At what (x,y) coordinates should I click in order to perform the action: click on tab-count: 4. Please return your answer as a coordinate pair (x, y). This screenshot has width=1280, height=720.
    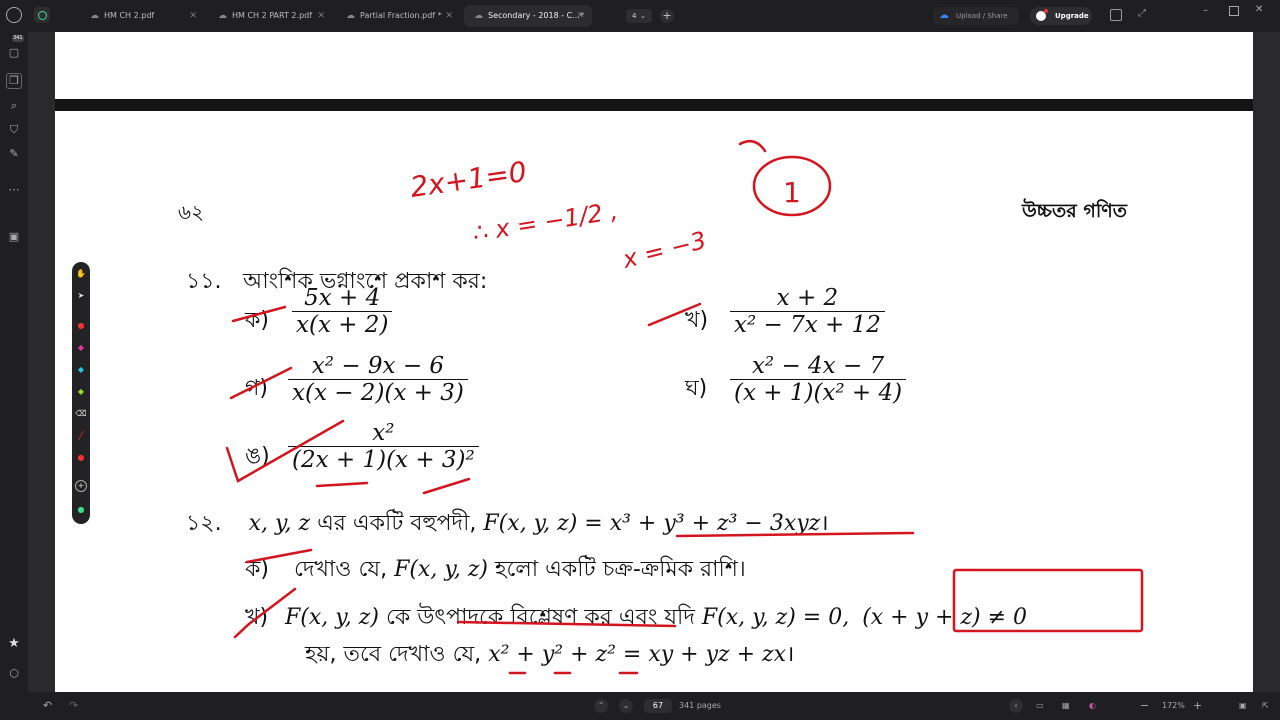
    Looking at the image, I should click on (634, 16).